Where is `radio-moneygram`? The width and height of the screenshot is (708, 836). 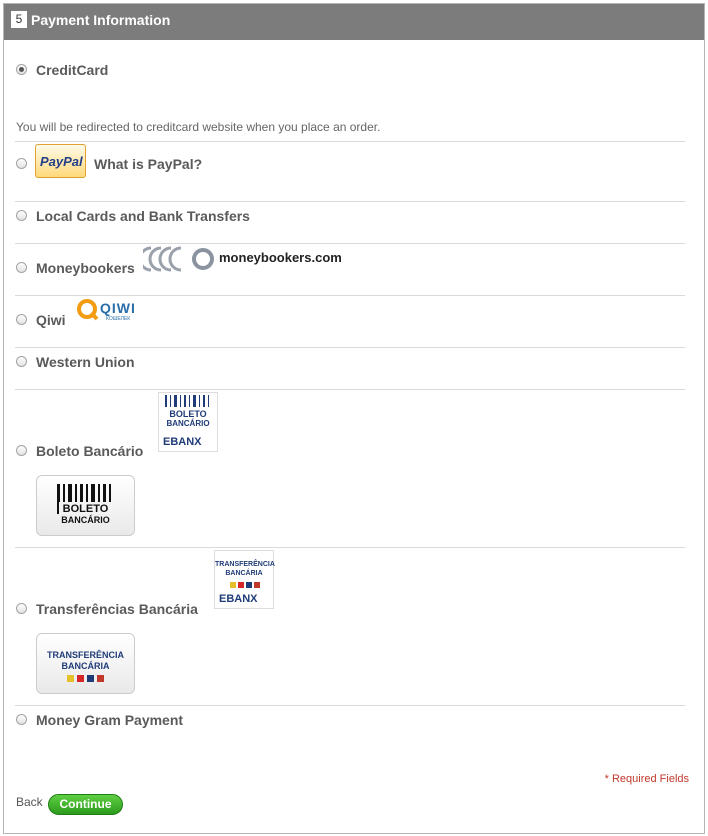 radio-moneygram is located at coordinates (21, 719).